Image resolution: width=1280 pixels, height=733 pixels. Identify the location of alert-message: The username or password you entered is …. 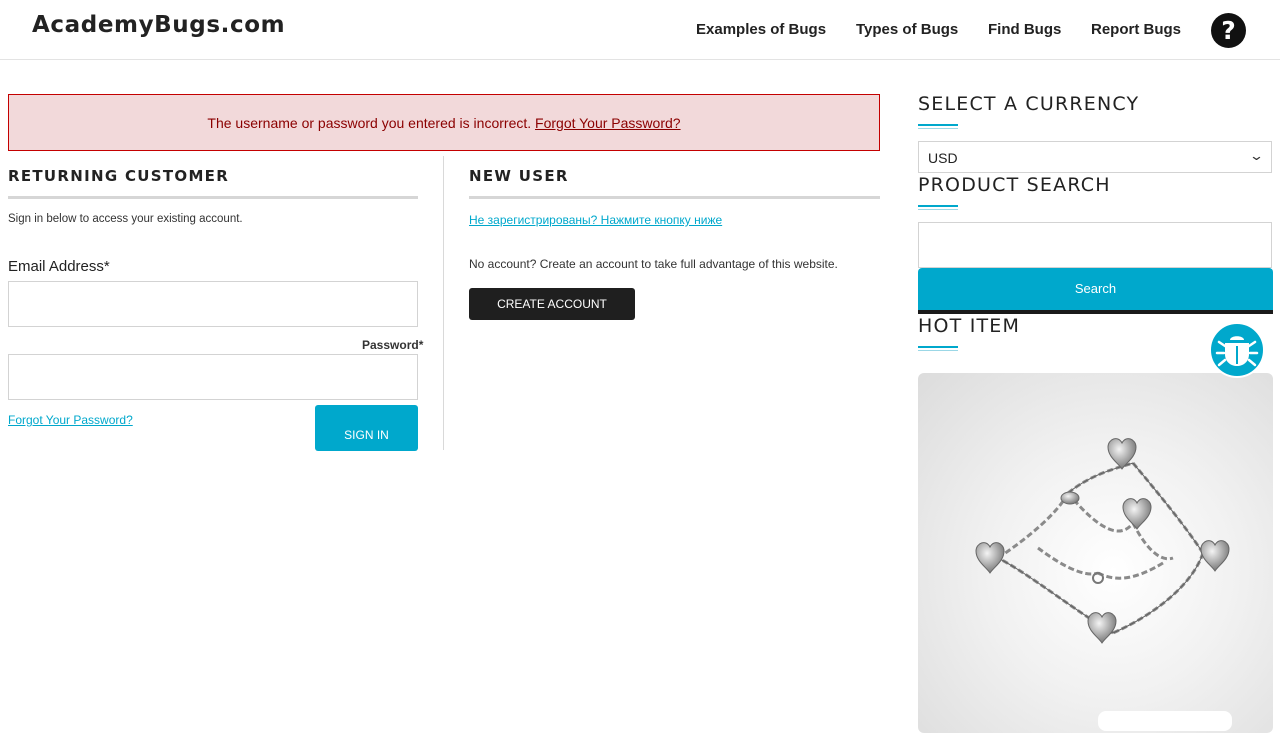
(369, 123).